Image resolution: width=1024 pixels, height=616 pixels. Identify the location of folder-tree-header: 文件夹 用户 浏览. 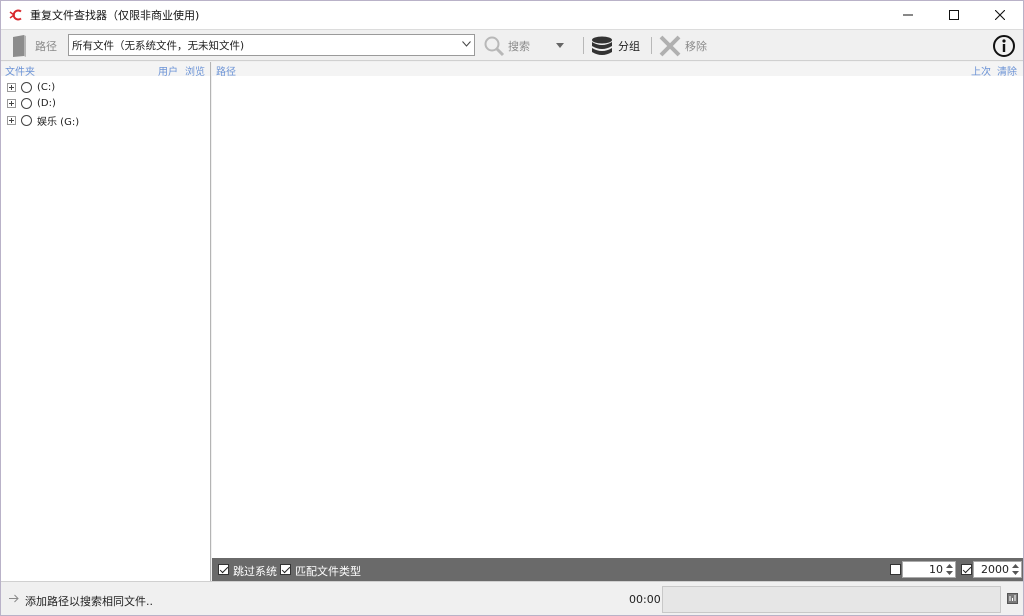
(105, 70).